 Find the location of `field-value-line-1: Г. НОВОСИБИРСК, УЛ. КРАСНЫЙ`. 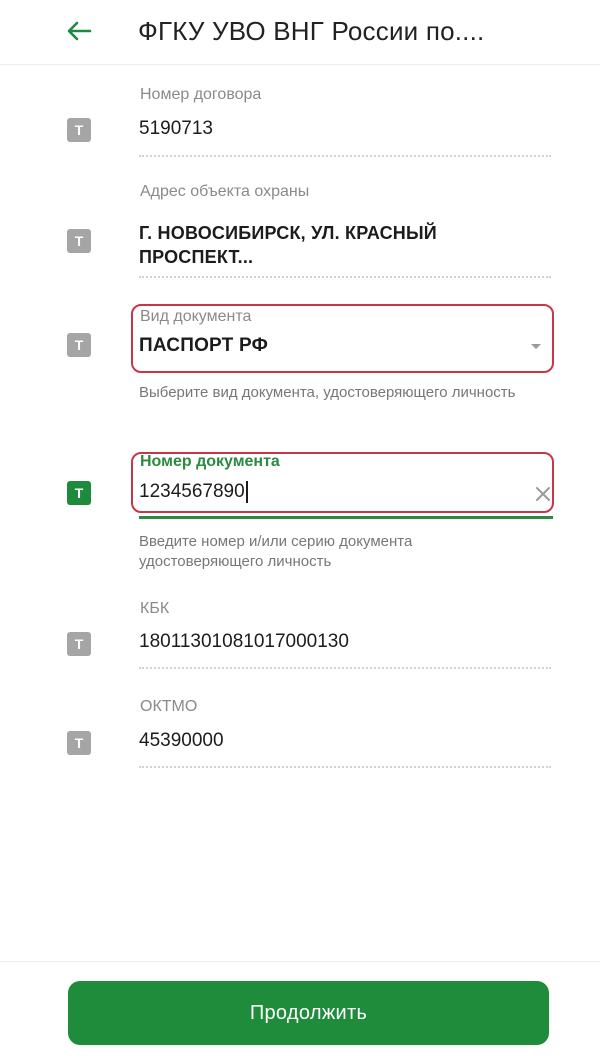

field-value-line-1: Г. НОВОСИБИРСК, УЛ. КРАСНЫЙ is located at coordinates (288, 233).